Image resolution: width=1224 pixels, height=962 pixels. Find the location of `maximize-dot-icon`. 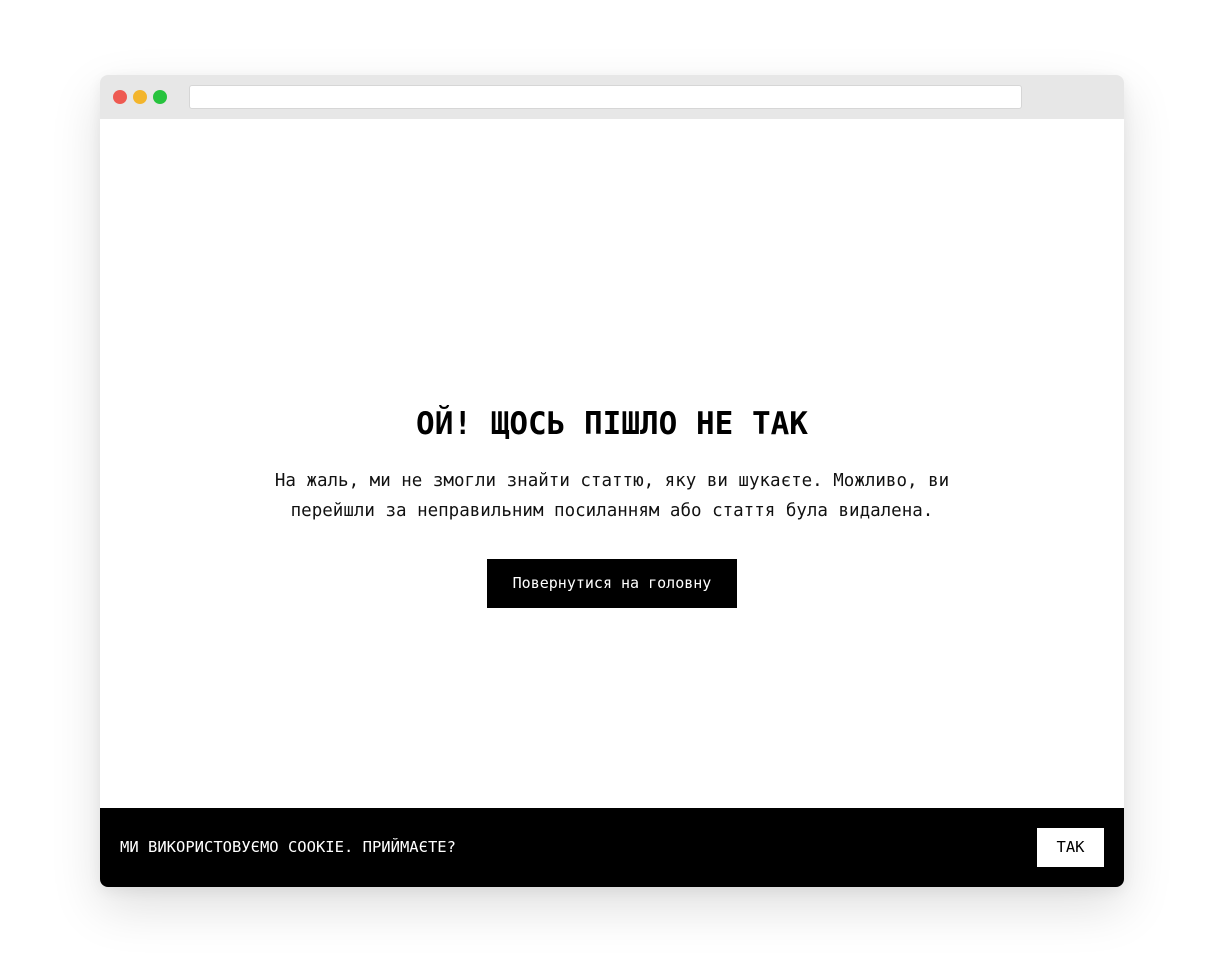

maximize-dot-icon is located at coordinates (160, 97).